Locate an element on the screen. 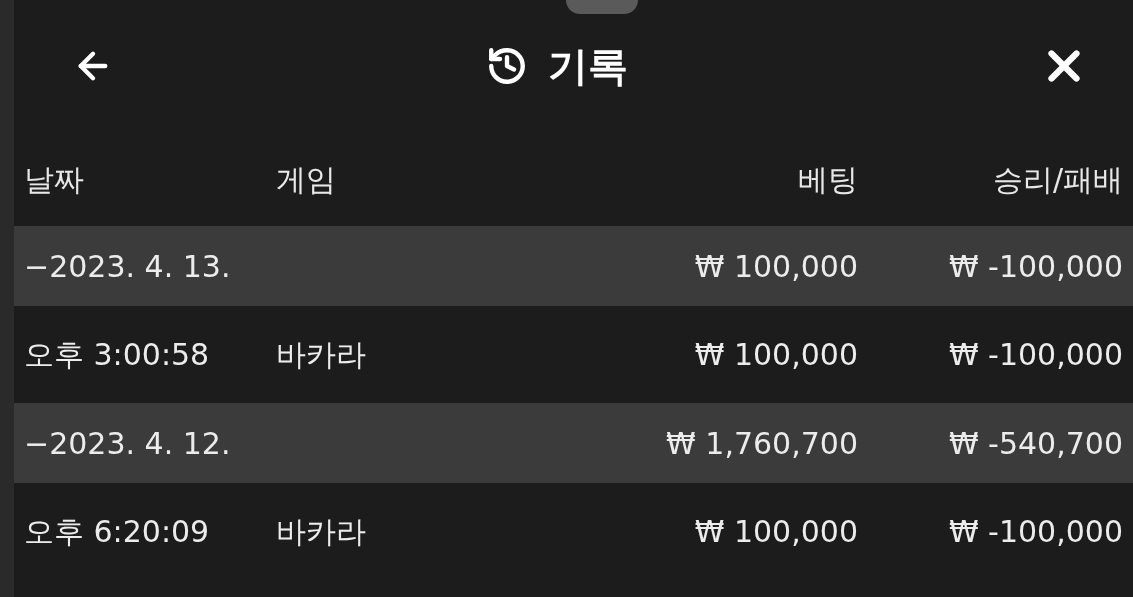 The image size is (1133, 597). table-cell-text: −2023. 4. 13. is located at coordinates (127, 266).